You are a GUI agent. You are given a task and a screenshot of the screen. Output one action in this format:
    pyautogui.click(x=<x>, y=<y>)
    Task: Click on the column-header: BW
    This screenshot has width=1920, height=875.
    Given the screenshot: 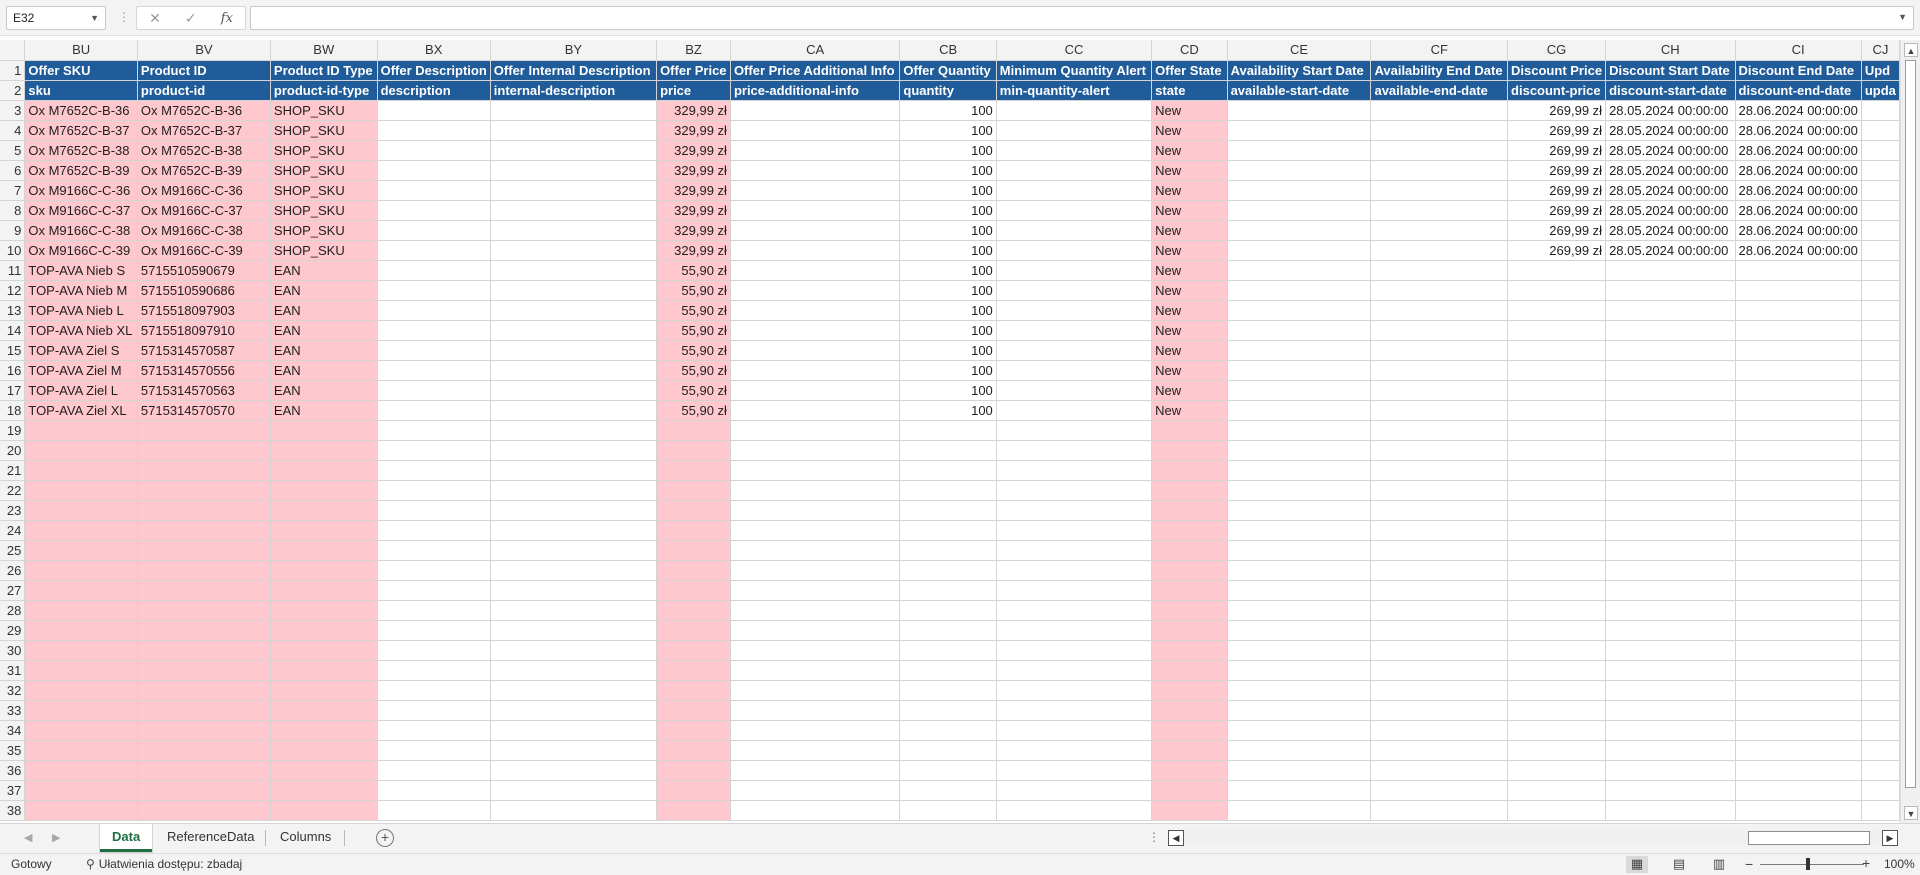 What is the action you would take?
    pyautogui.click(x=324, y=50)
    